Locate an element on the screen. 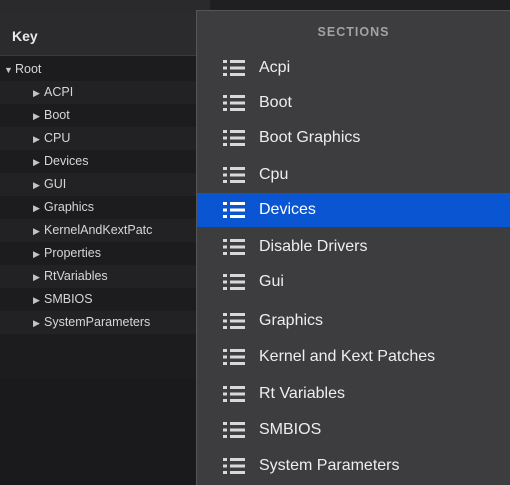 The height and width of the screenshot is (485, 510). menu-item-kernel-and-kext-patches: Kernel and Kext Patches is located at coordinates (353, 357).